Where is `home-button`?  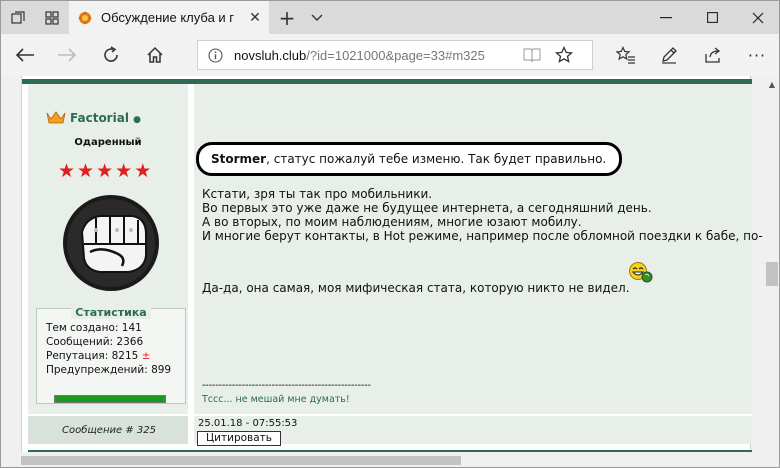
home-button is located at coordinates (155, 55).